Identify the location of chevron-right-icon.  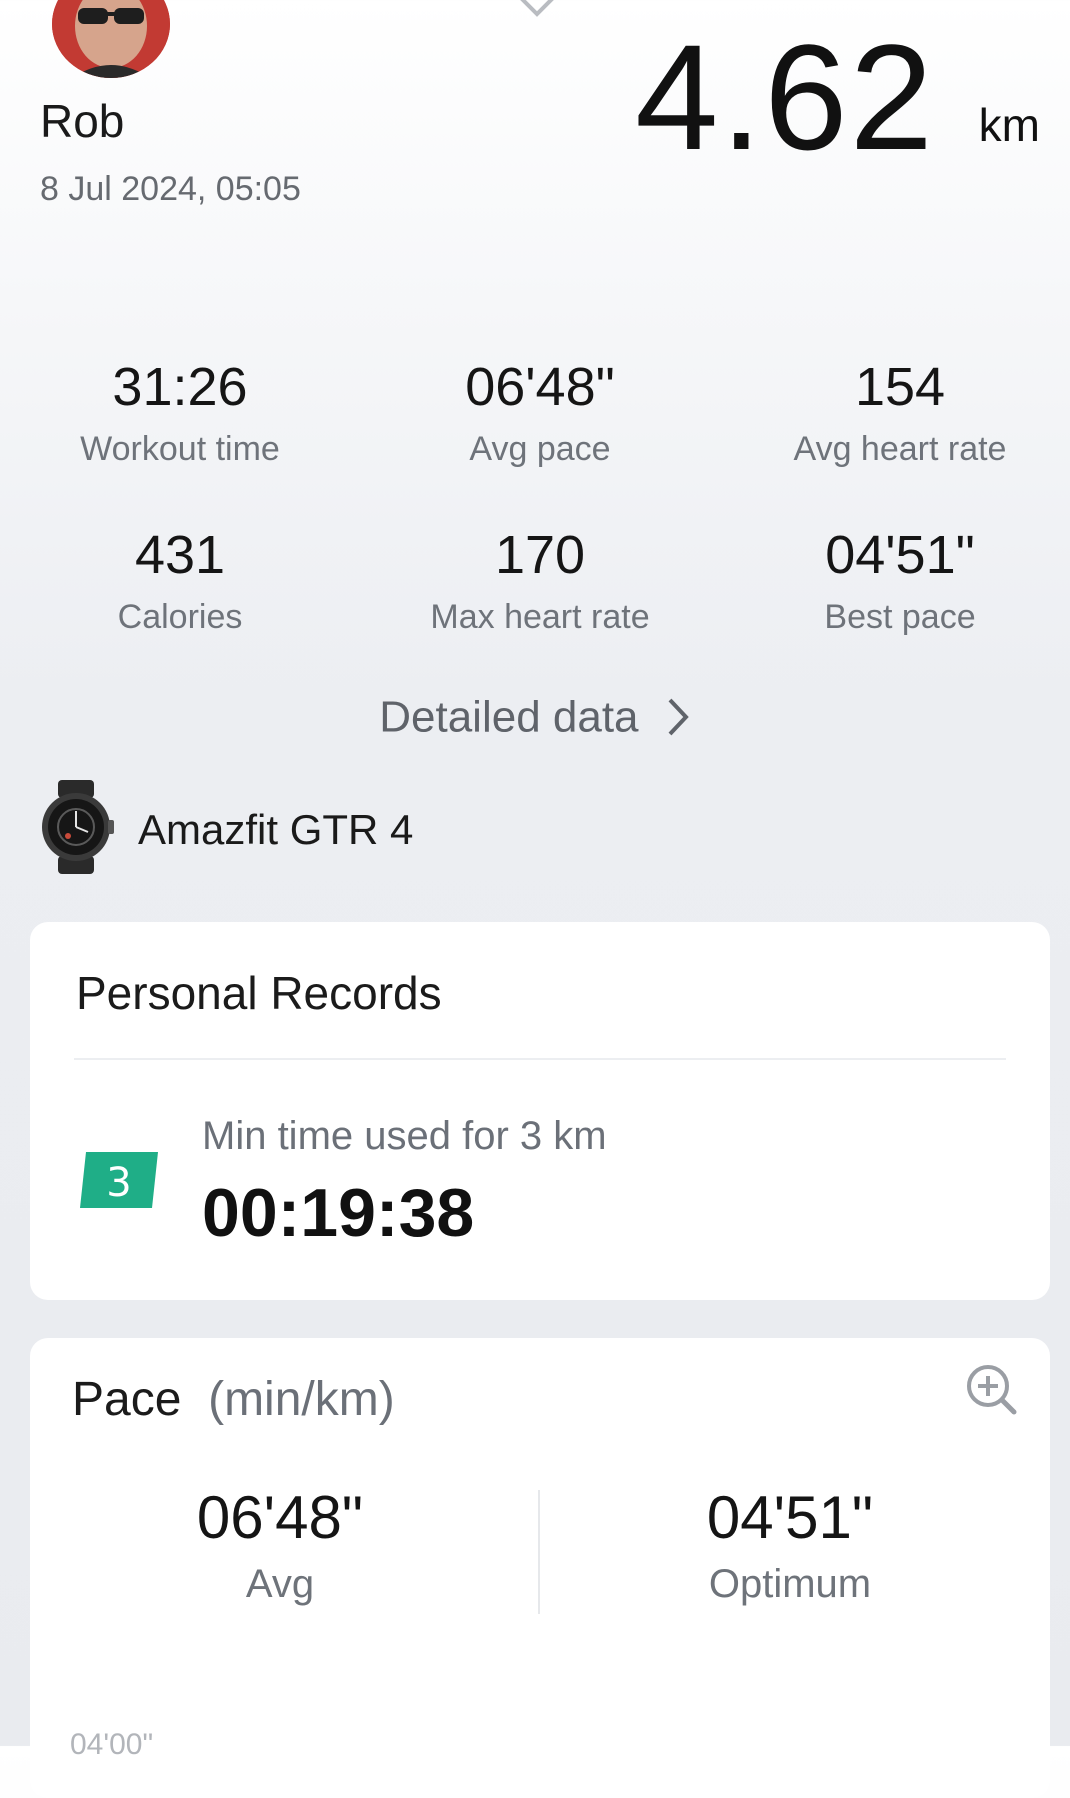
(678, 717).